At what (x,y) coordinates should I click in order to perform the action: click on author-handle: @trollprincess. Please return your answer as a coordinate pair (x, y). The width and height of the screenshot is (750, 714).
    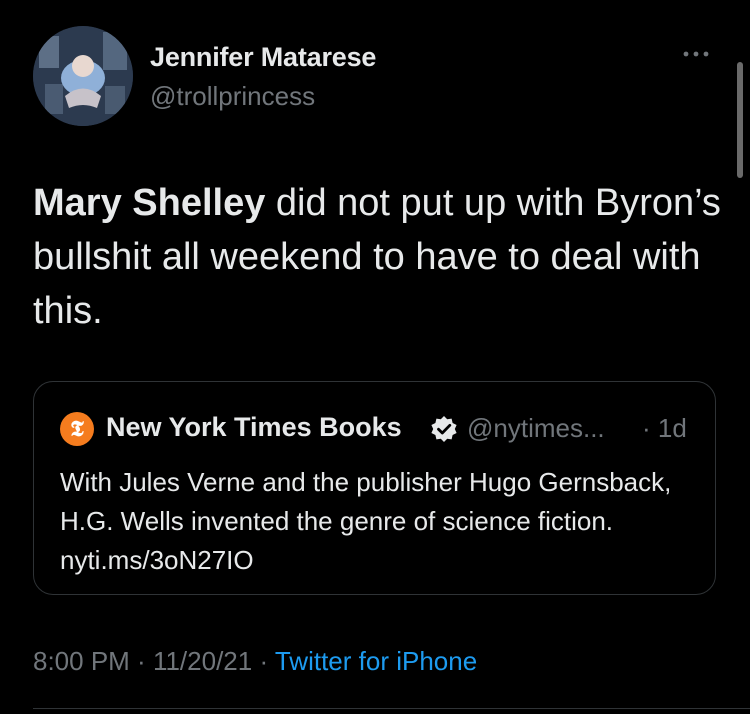
    Looking at the image, I should click on (232, 96).